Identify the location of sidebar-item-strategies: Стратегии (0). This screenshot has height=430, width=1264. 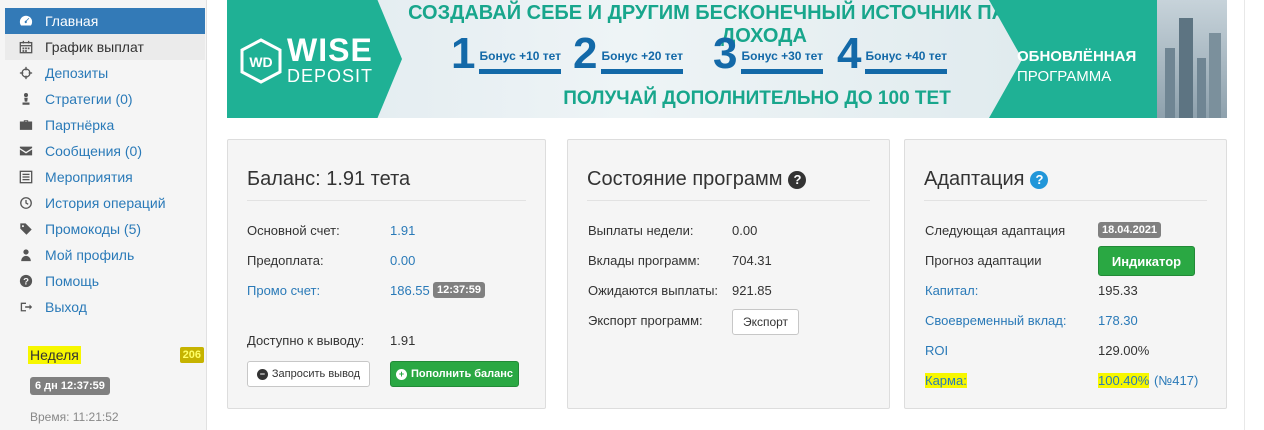
(105, 99).